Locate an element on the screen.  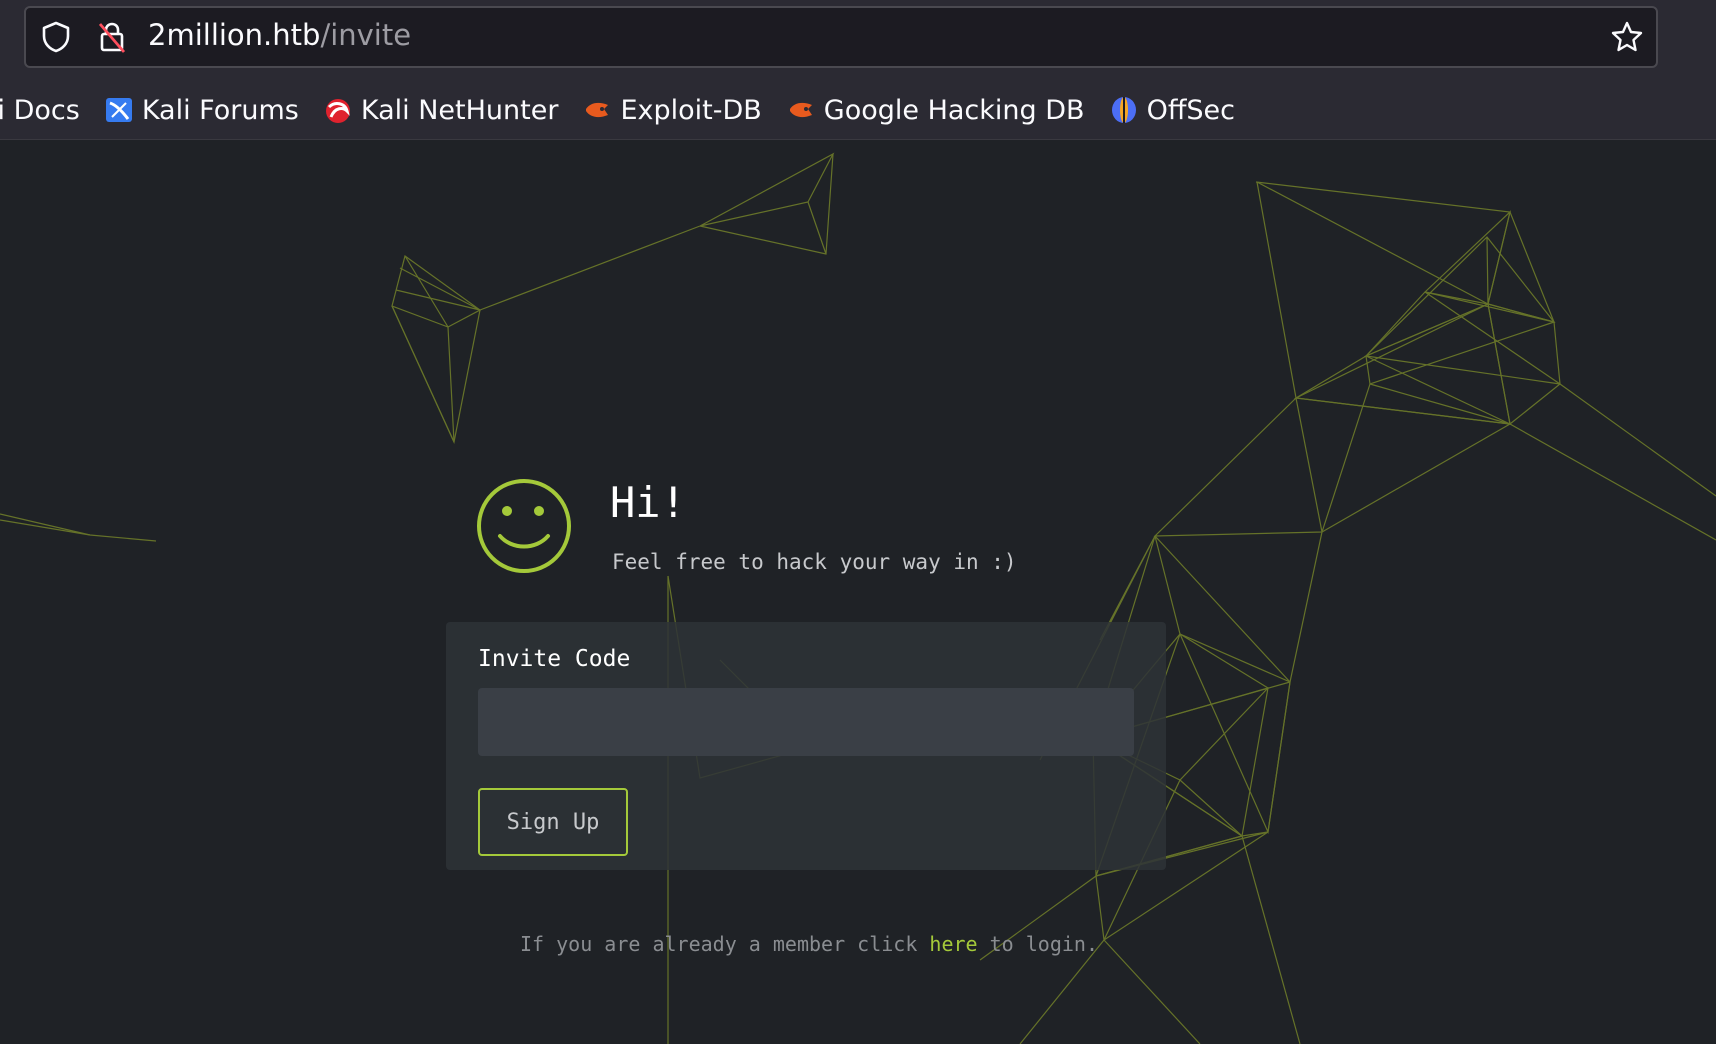
bookmark-label: OffSec is located at coordinates (1191, 110).